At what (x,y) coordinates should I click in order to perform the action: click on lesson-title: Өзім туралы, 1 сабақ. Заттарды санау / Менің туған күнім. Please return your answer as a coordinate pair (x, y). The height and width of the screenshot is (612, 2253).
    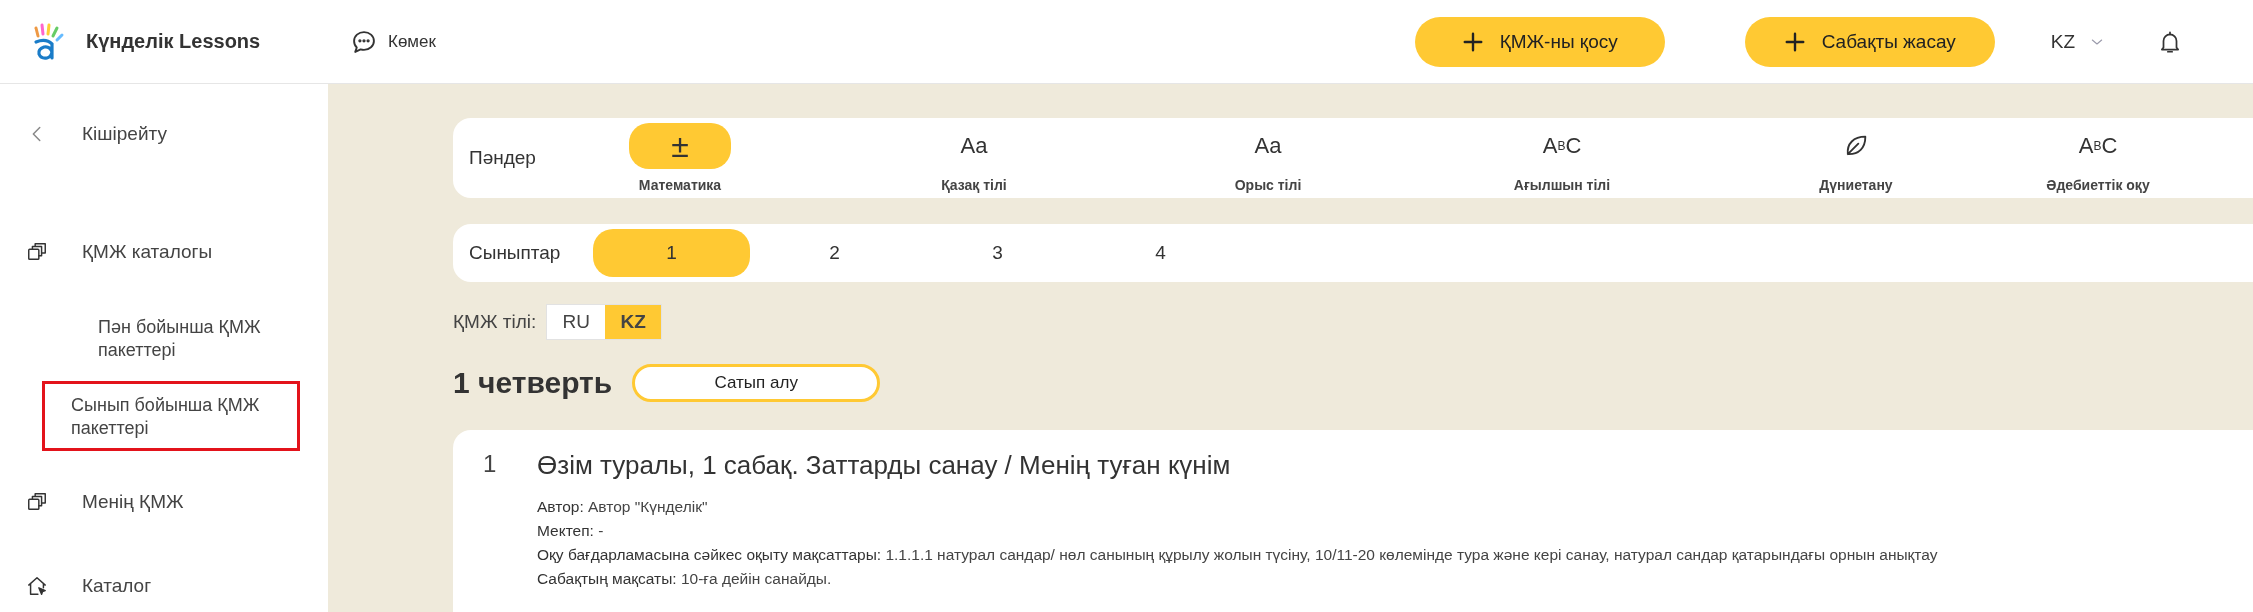
    Looking at the image, I should click on (1237, 465).